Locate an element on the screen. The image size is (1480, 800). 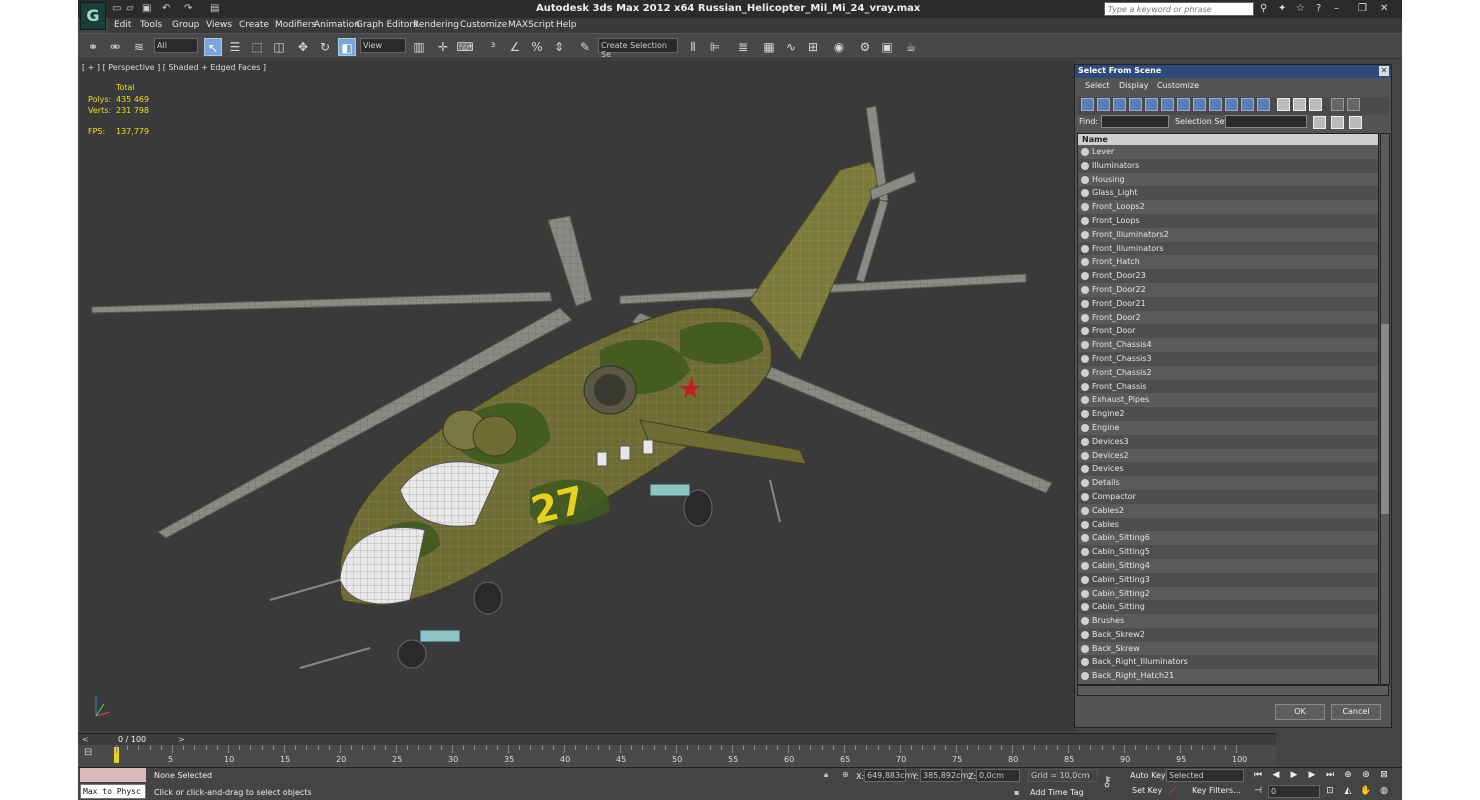
select-all-icon is located at coordinates (1319, 122).